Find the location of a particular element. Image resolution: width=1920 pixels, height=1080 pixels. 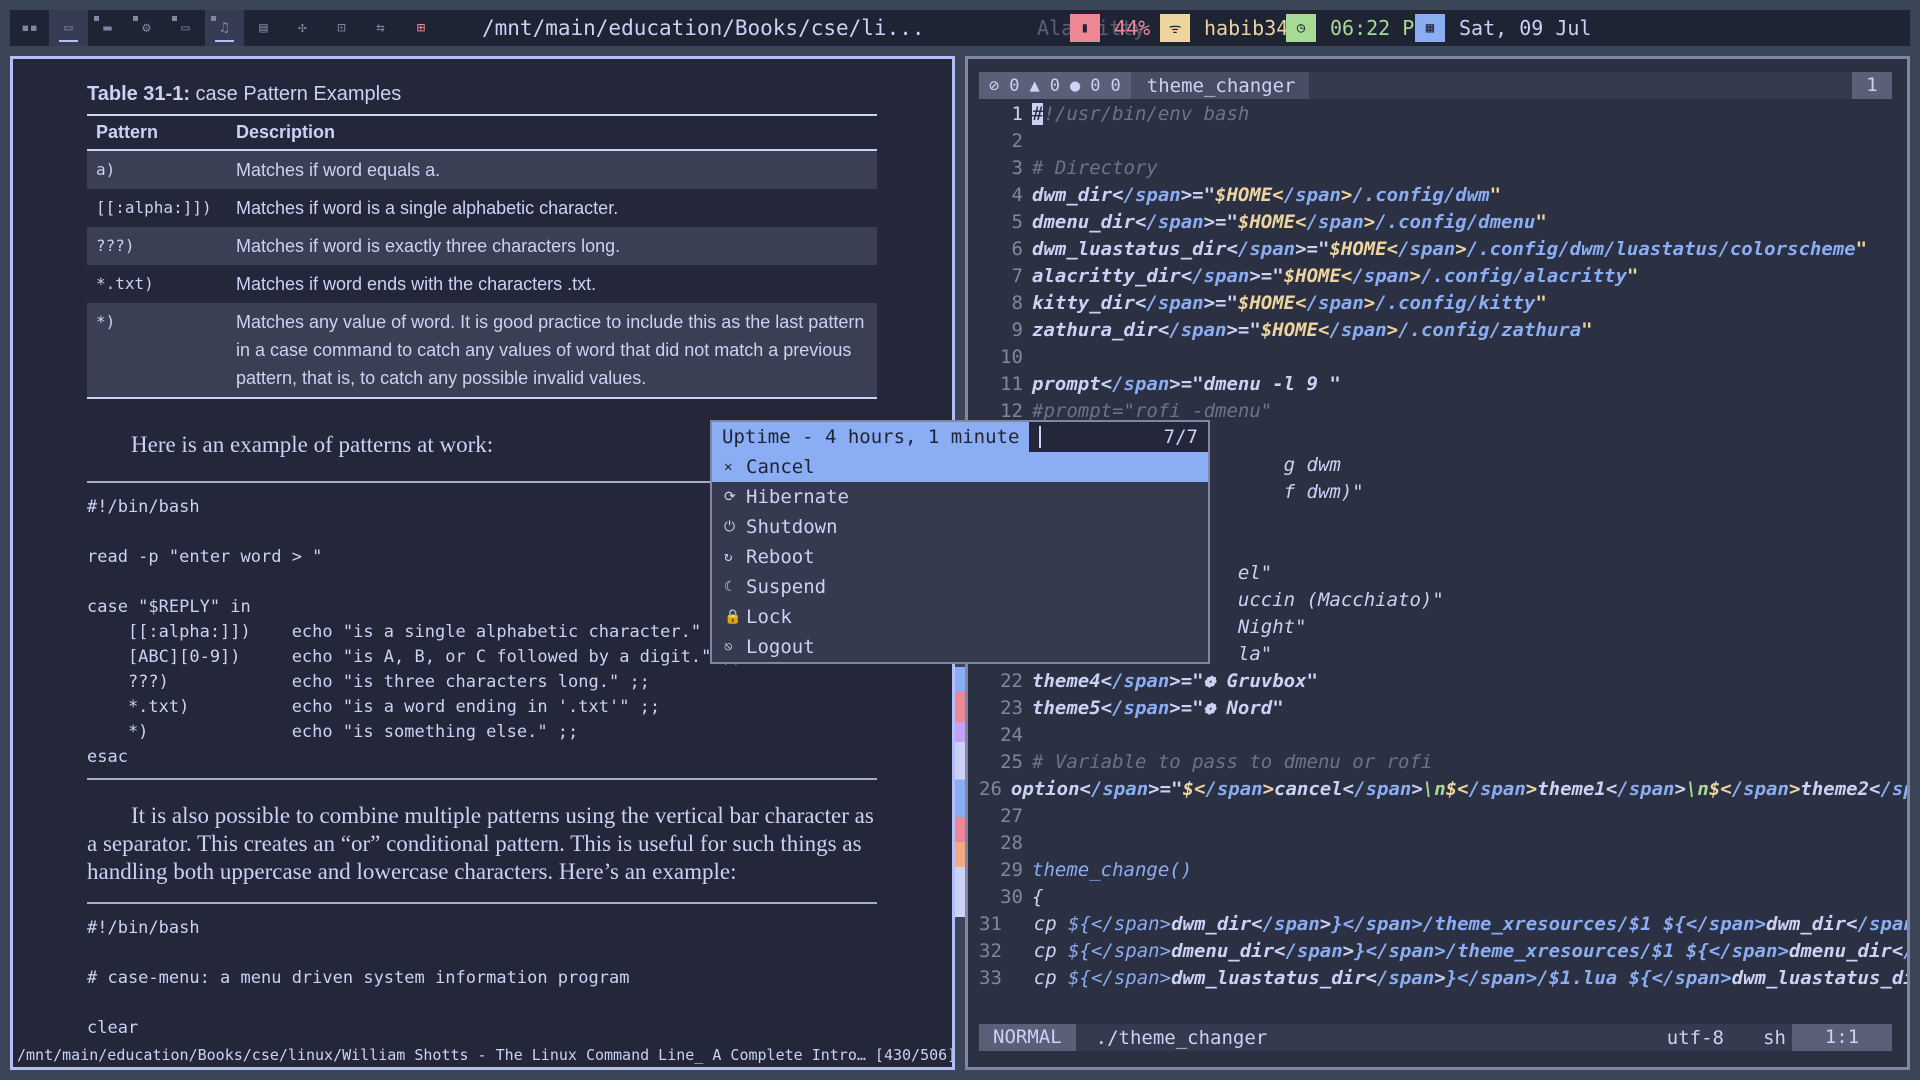

menu-input is located at coordinates (1040, 437).